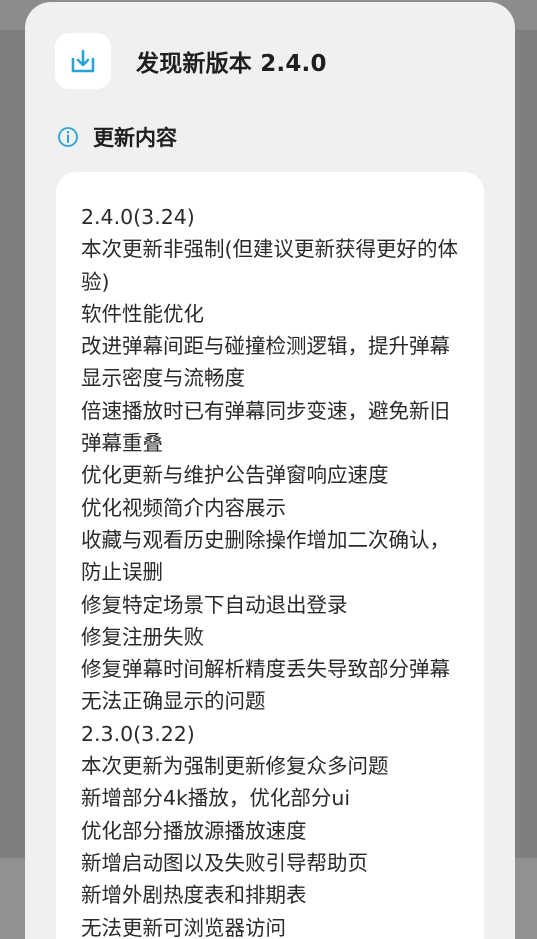  Describe the element at coordinates (138, 733) in the screenshot. I see `changelog-line: 2.3.0(3.22)` at that location.